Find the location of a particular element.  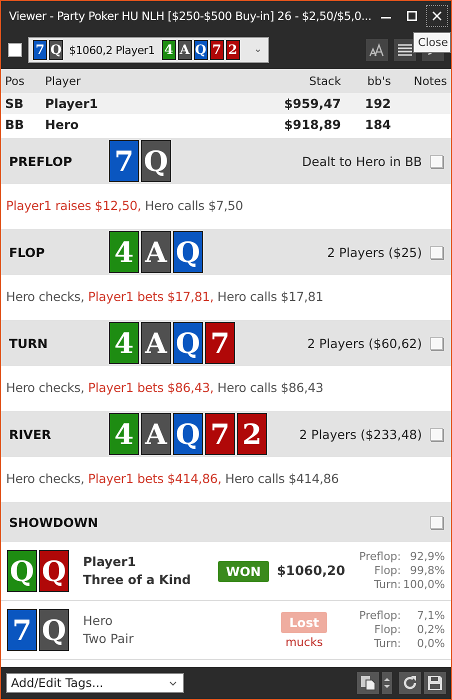

street-info: 2 Players ($233,48) is located at coordinates (360, 434).